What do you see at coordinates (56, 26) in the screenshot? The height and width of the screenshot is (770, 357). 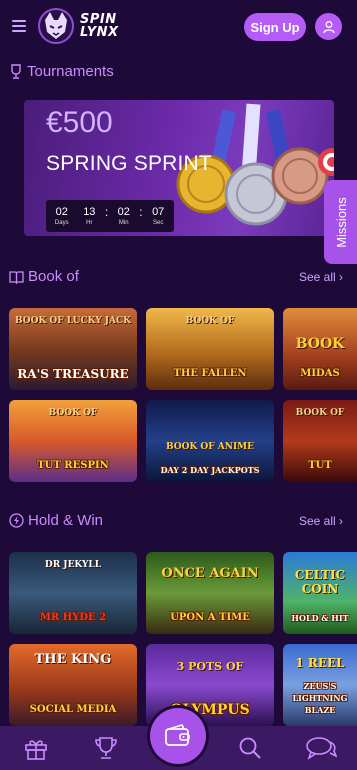 I see `lynx-logo-icon` at bounding box center [56, 26].